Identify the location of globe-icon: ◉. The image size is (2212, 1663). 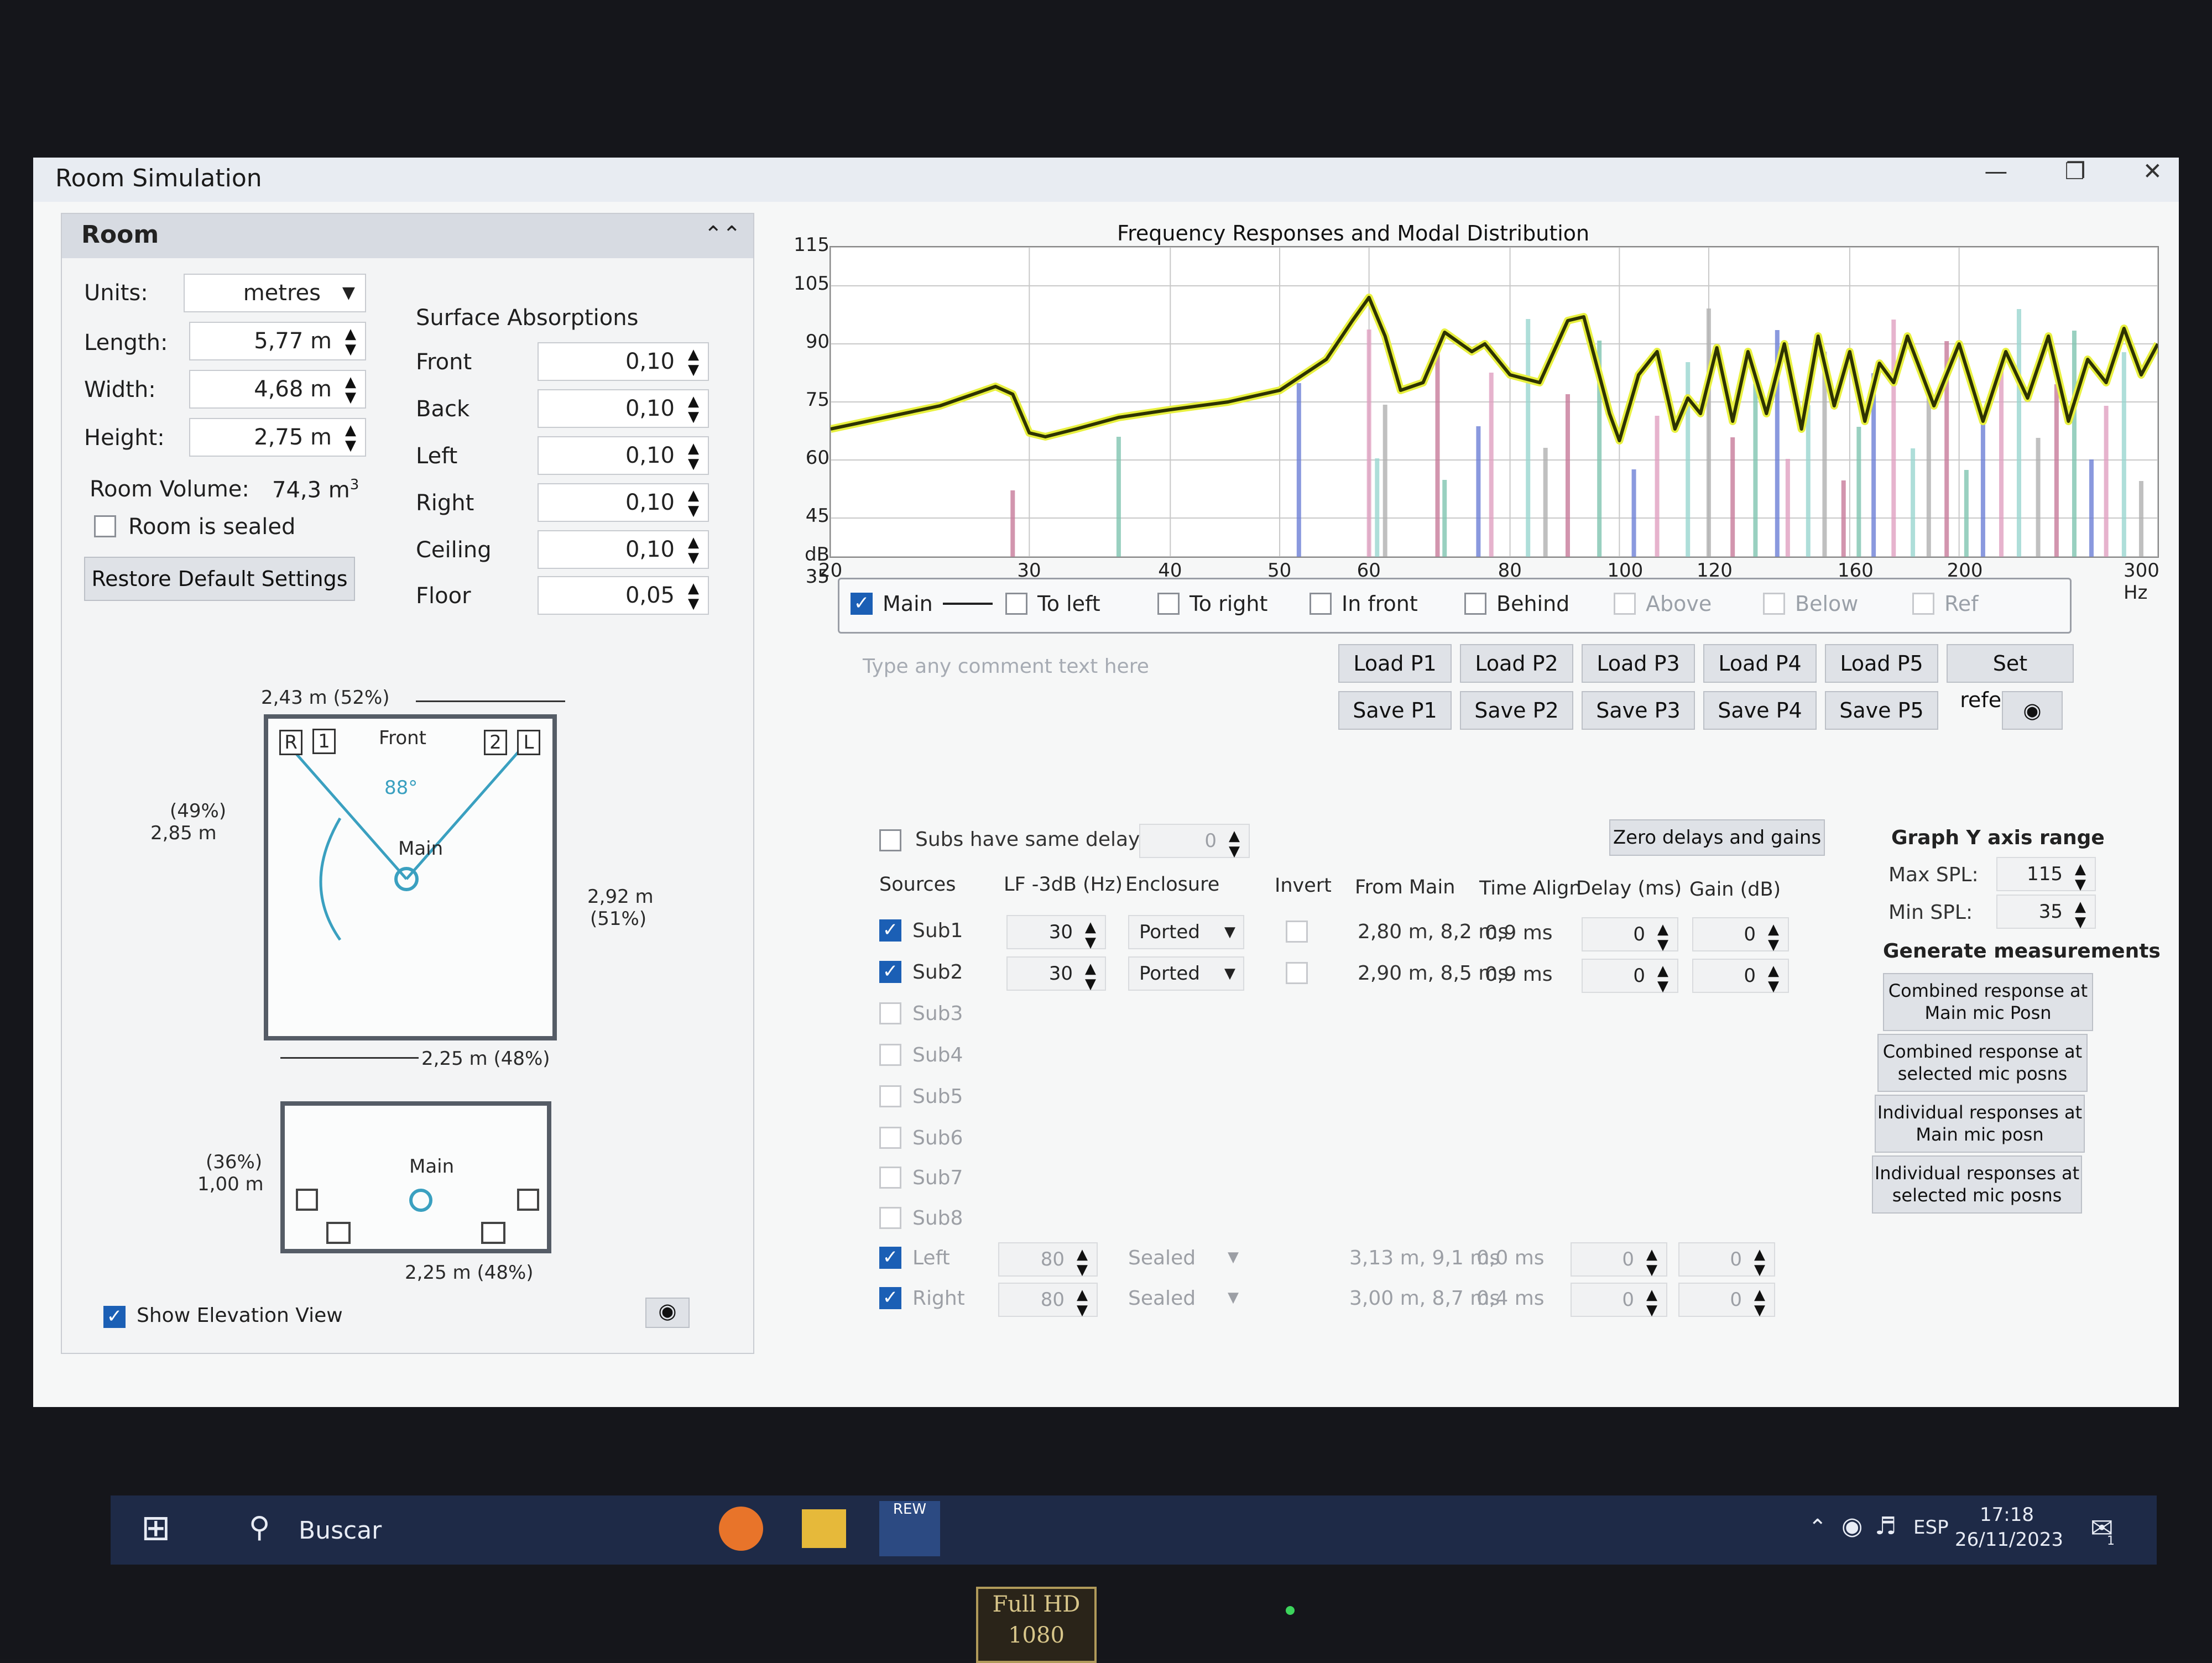
(1852, 1526).